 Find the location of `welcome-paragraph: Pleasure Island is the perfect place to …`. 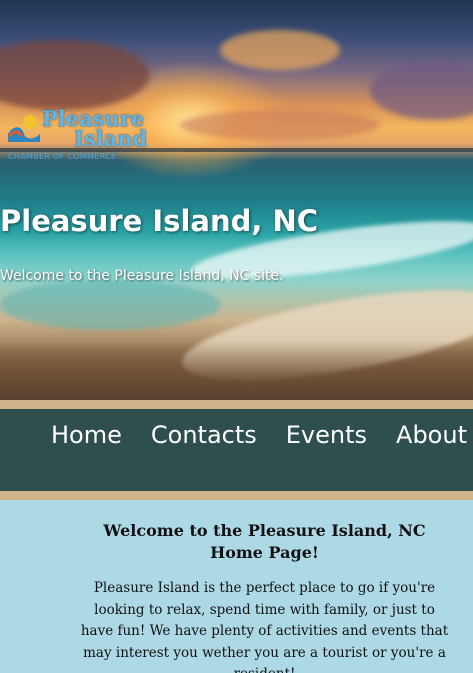

welcome-paragraph: Pleasure Island is the perfect place to … is located at coordinates (264, 626).